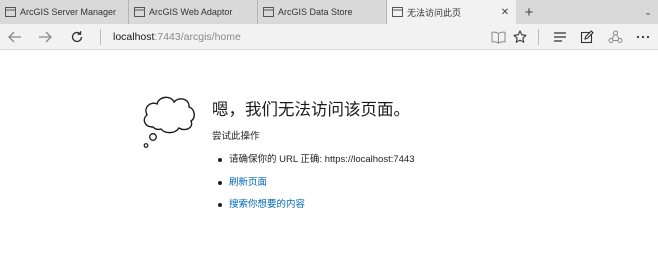 Image resolution: width=658 pixels, height=260 pixels. I want to click on hub-button, so click(560, 37).